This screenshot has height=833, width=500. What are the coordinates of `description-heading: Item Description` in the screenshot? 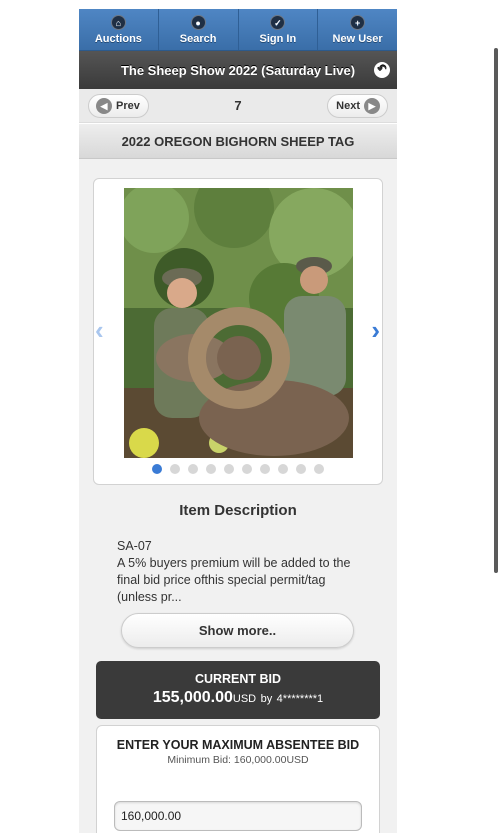 It's located at (238, 510).